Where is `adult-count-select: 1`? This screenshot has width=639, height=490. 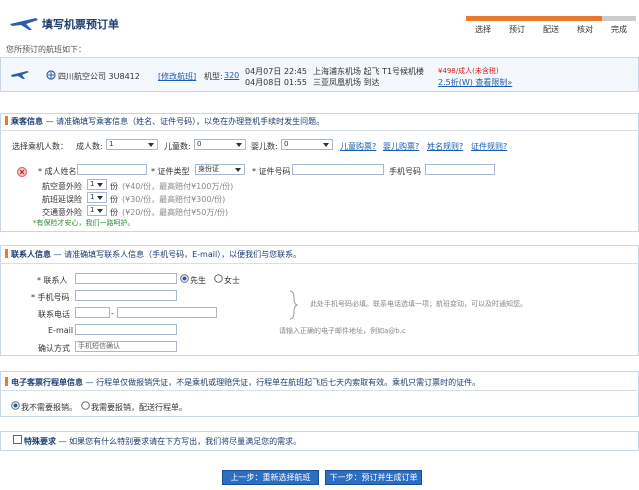
adult-count-select: 1 is located at coordinates (132, 144).